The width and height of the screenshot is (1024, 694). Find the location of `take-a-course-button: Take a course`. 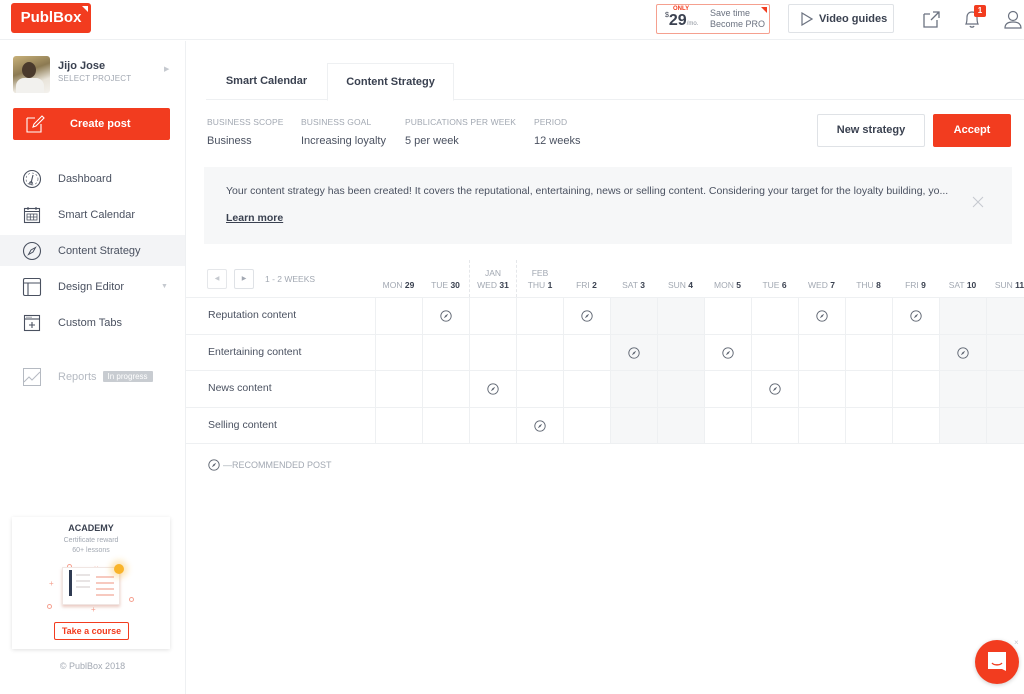

take-a-course-button: Take a course is located at coordinates (91, 631).